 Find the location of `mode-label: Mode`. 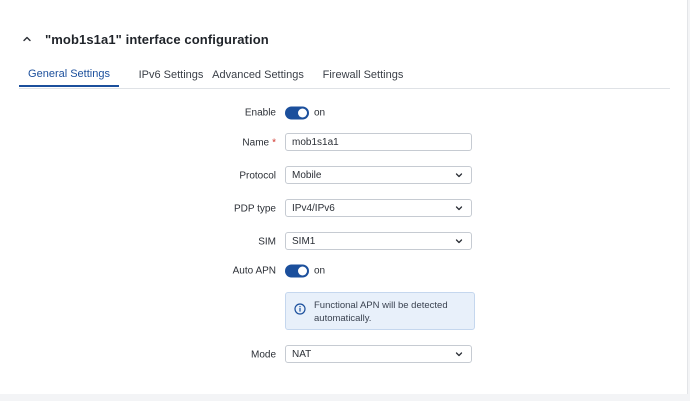

mode-label: Mode is located at coordinates (263, 355).